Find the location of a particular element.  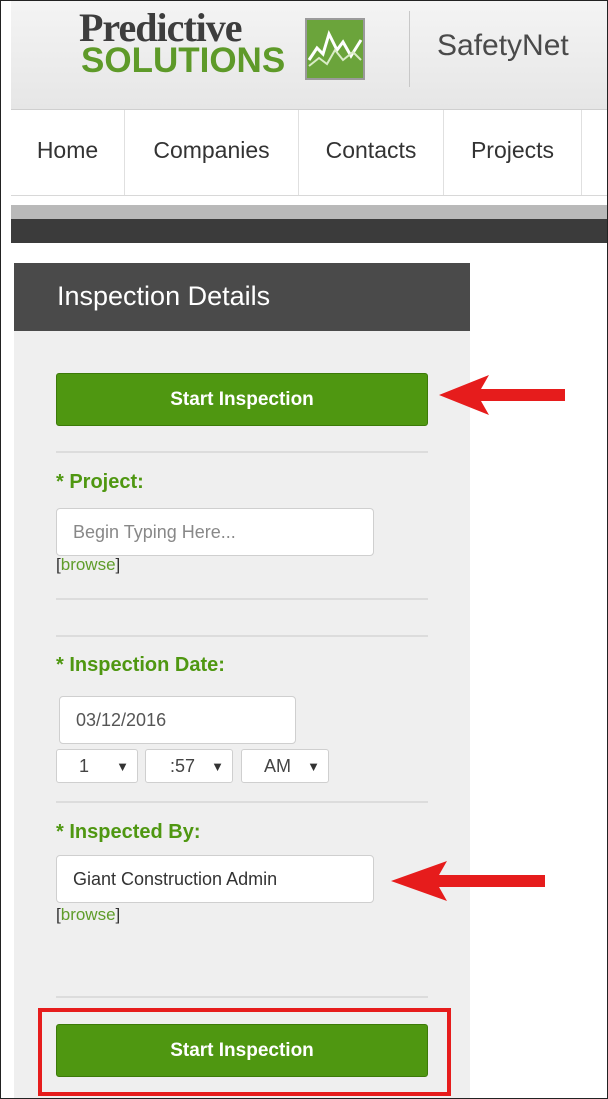

nav-home: Home is located at coordinates (68, 152).